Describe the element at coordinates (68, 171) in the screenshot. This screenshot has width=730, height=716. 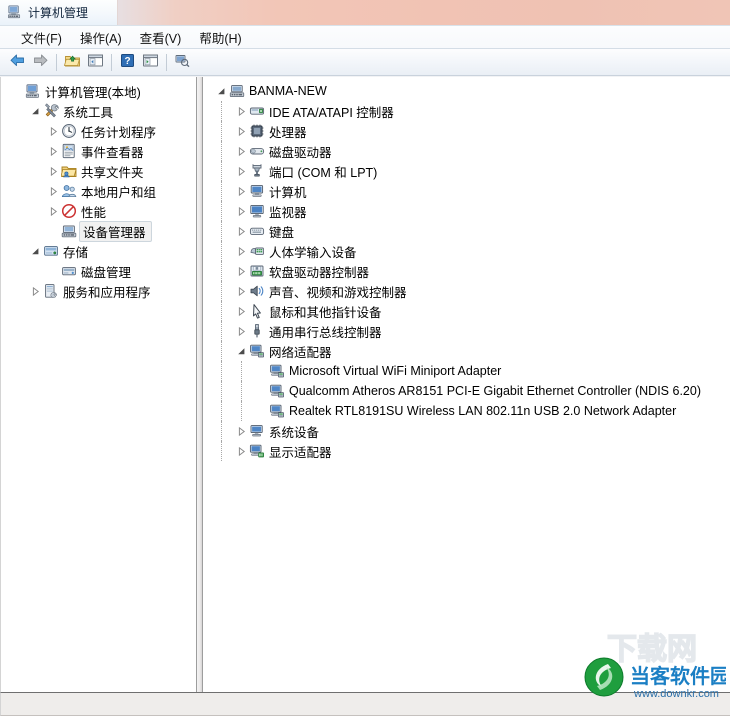
I see `shared-folders-icon` at that location.